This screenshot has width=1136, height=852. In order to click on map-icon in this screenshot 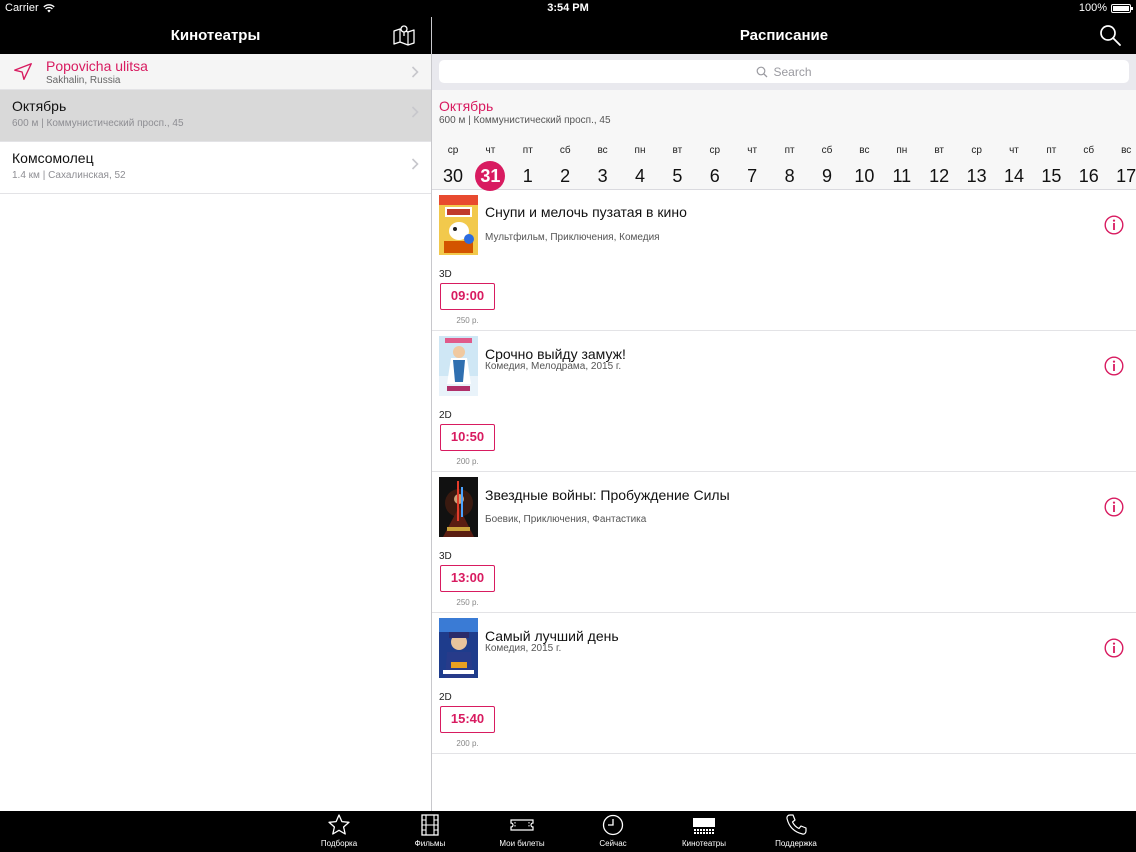, I will do `click(404, 35)`.